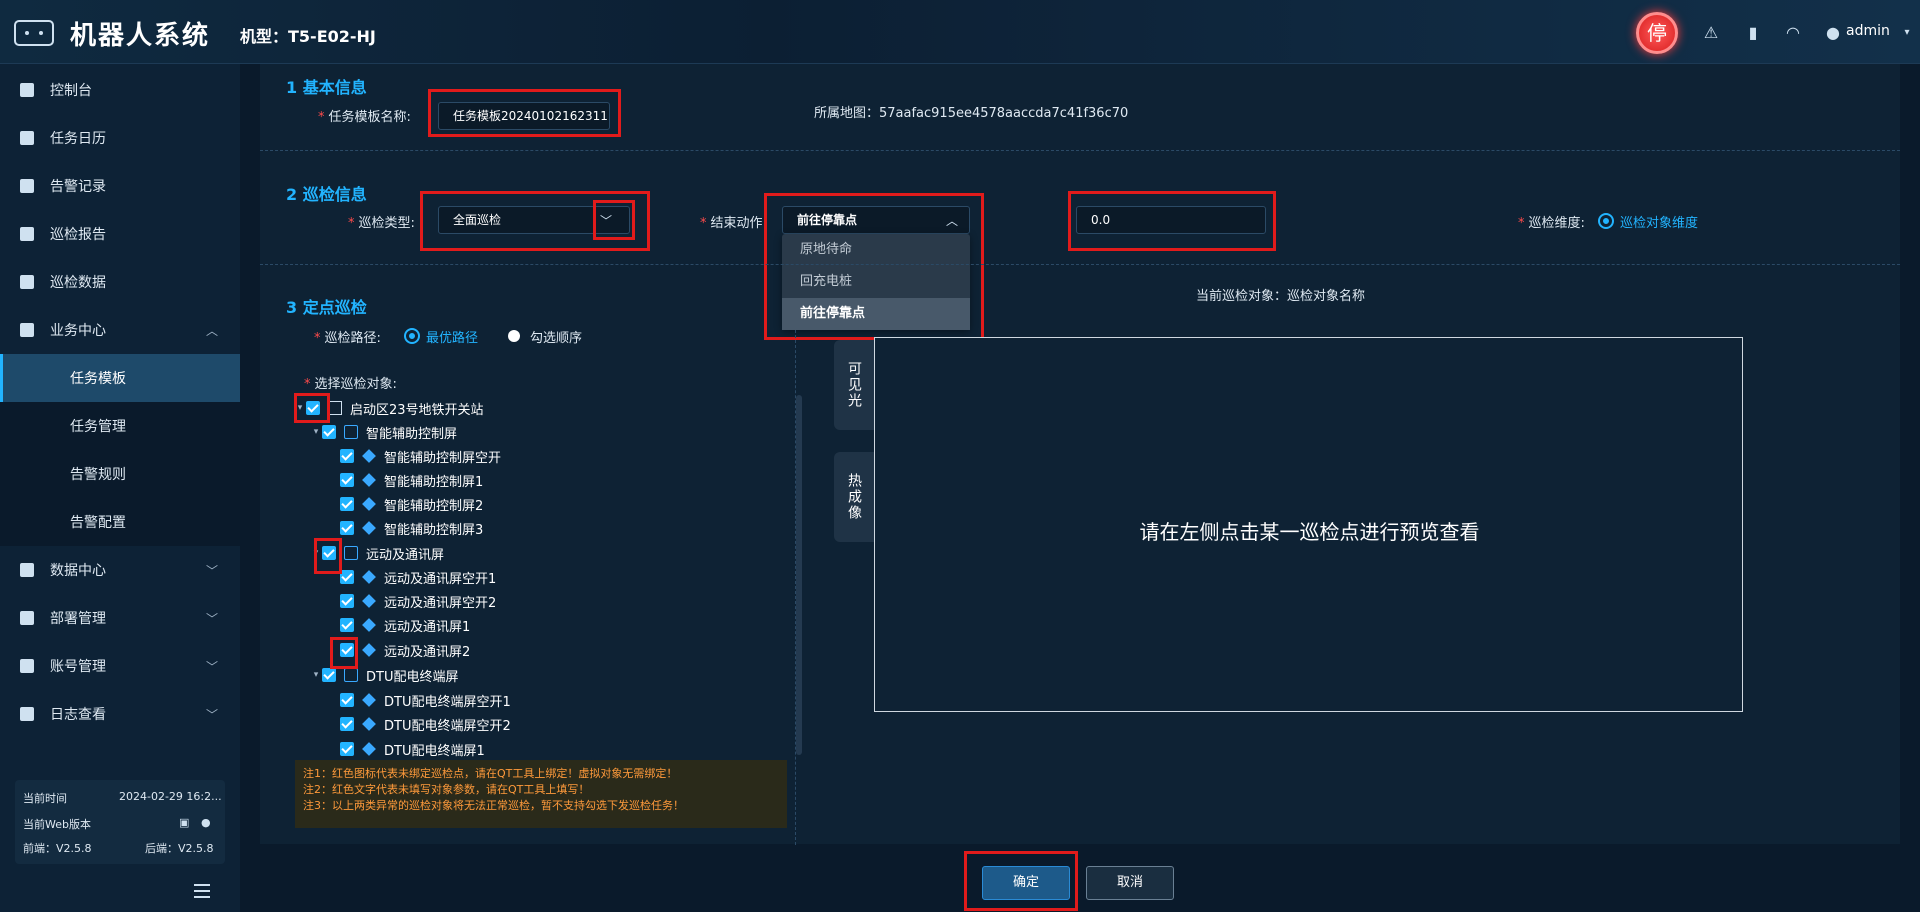  I want to click on wifi-icon: ◠, so click(1793, 33).